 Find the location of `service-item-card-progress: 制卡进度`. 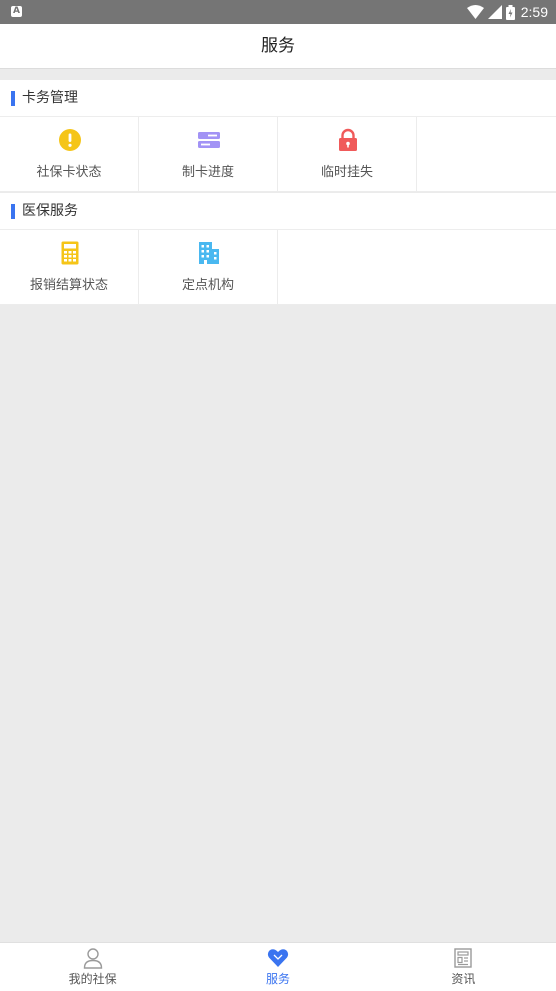

service-item-card-progress: 制卡进度 is located at coordinates (208, 154).